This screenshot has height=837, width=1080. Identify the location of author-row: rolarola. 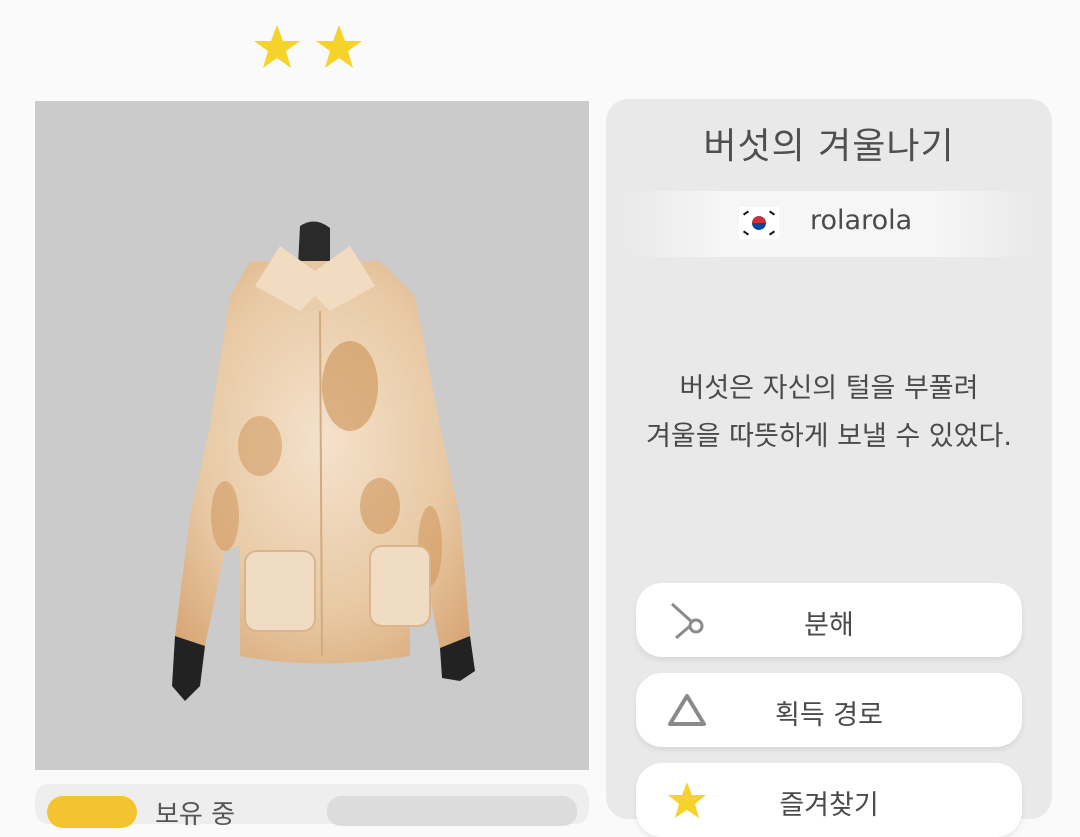
(829, 224).